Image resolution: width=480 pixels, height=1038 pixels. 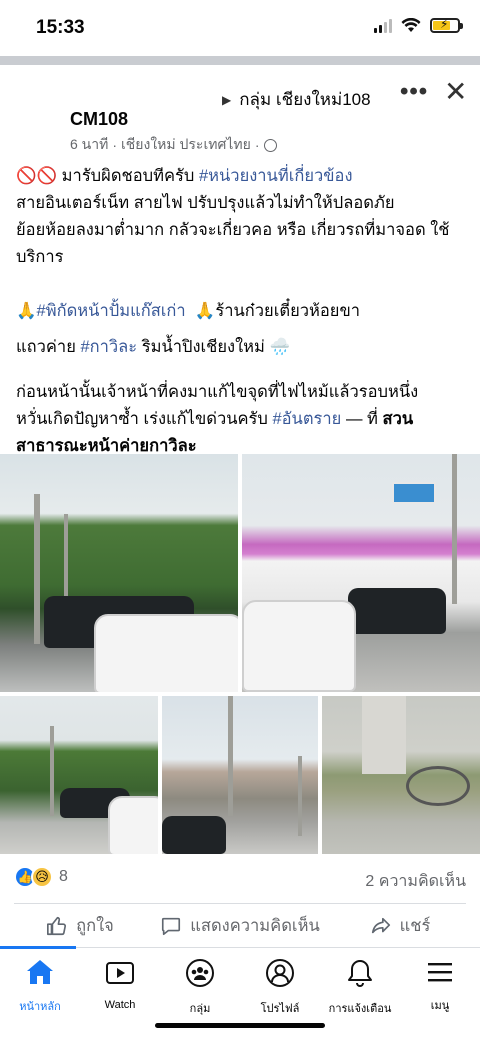 What do you see at coordinates (415, 926) in the screenshot?
I see `share-label: แชร์` at bounding box center [415, 926].